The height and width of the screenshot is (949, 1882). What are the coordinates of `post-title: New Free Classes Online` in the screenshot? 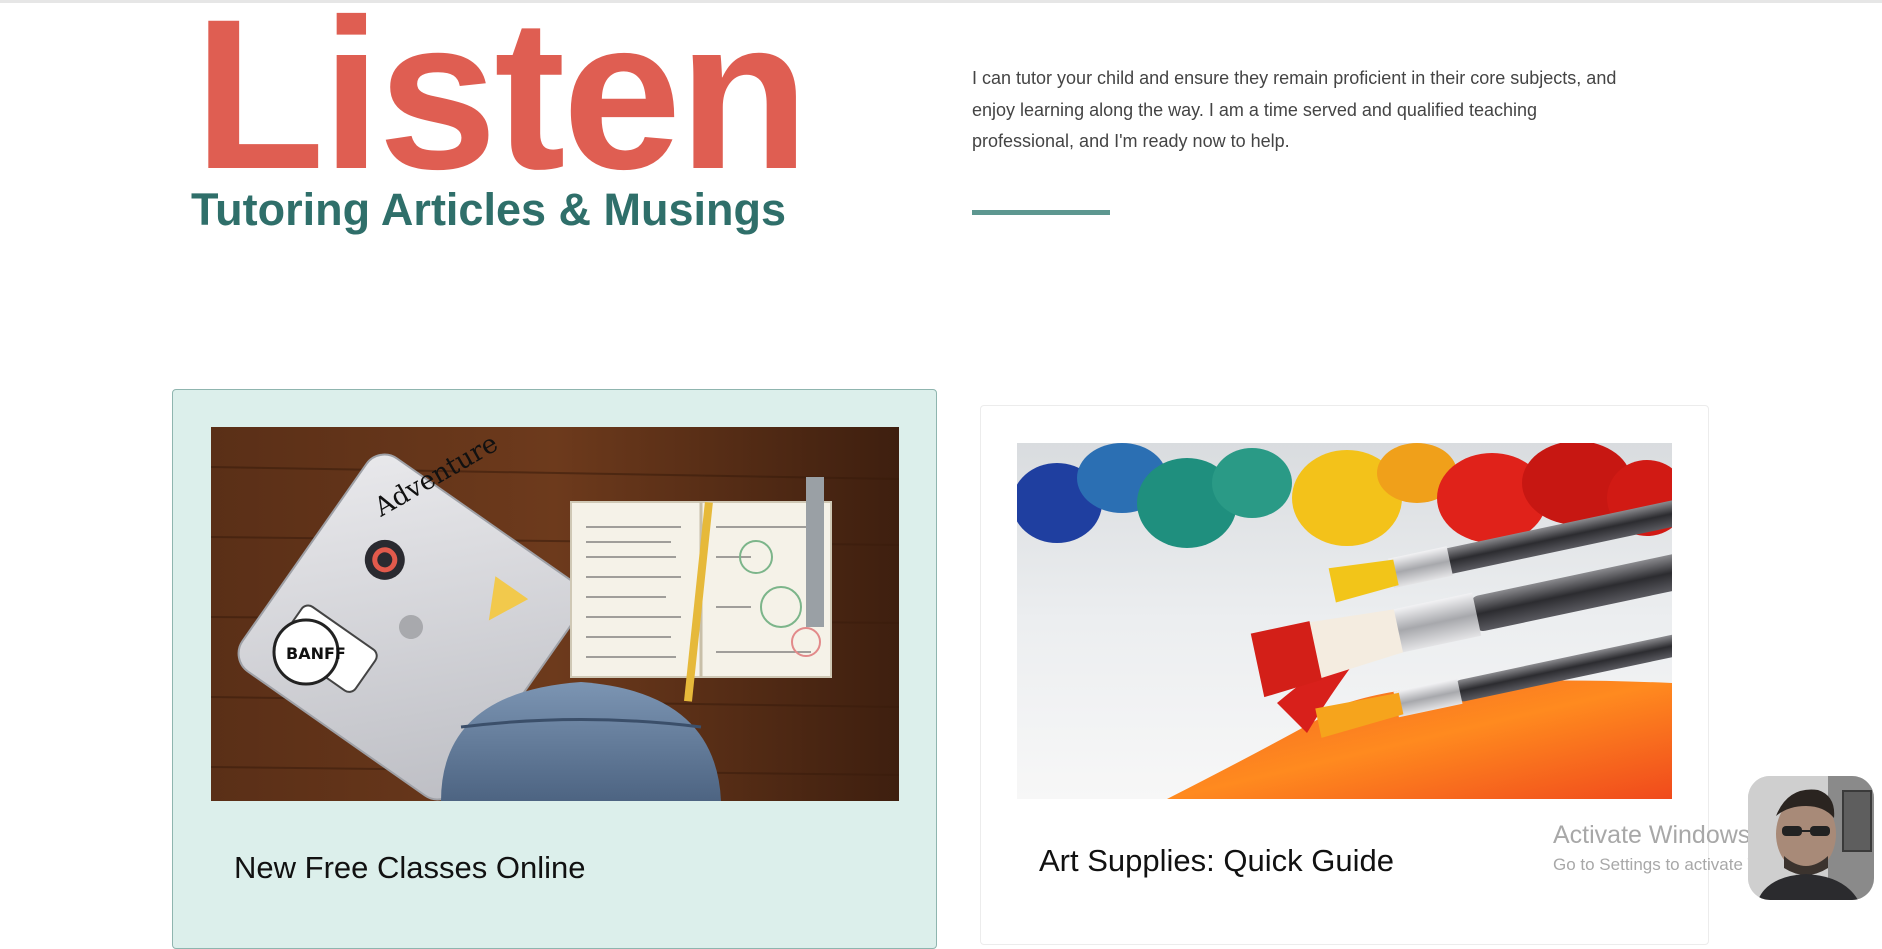 It's located at (409, 868).